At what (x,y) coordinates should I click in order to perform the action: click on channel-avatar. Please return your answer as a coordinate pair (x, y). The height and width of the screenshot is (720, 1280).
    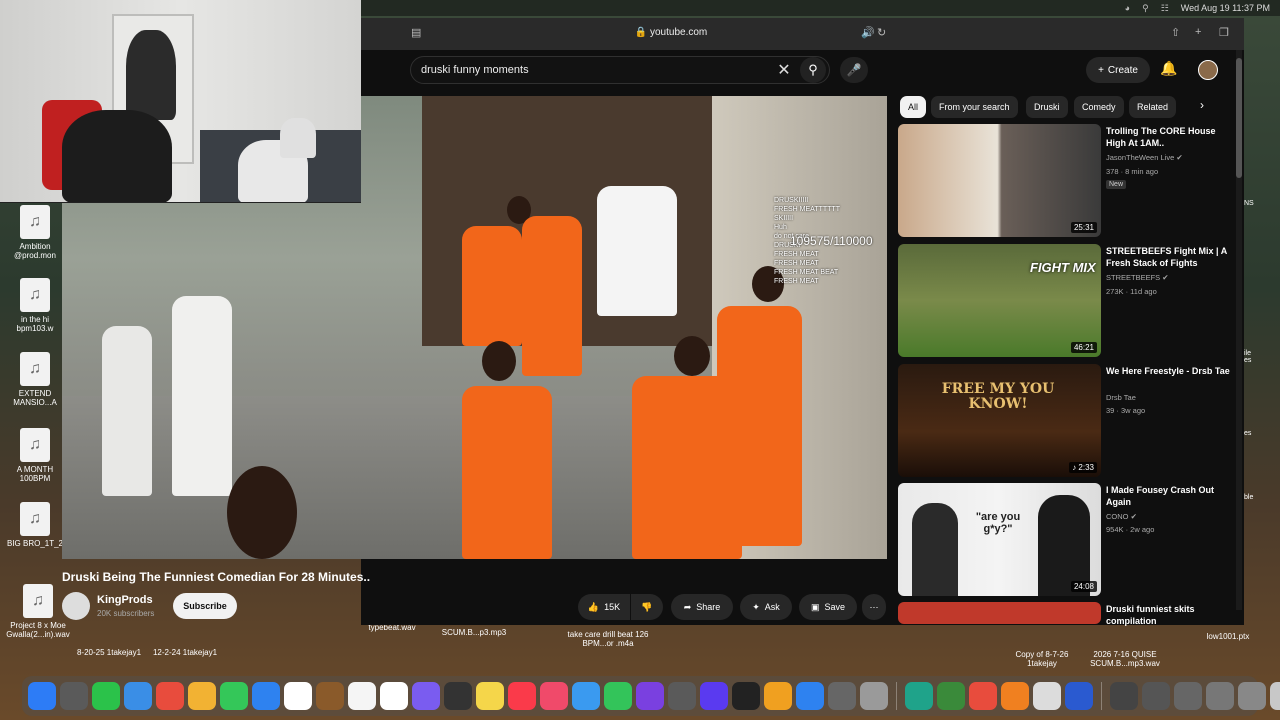
    Looking at the image, I should click on (76, 606).